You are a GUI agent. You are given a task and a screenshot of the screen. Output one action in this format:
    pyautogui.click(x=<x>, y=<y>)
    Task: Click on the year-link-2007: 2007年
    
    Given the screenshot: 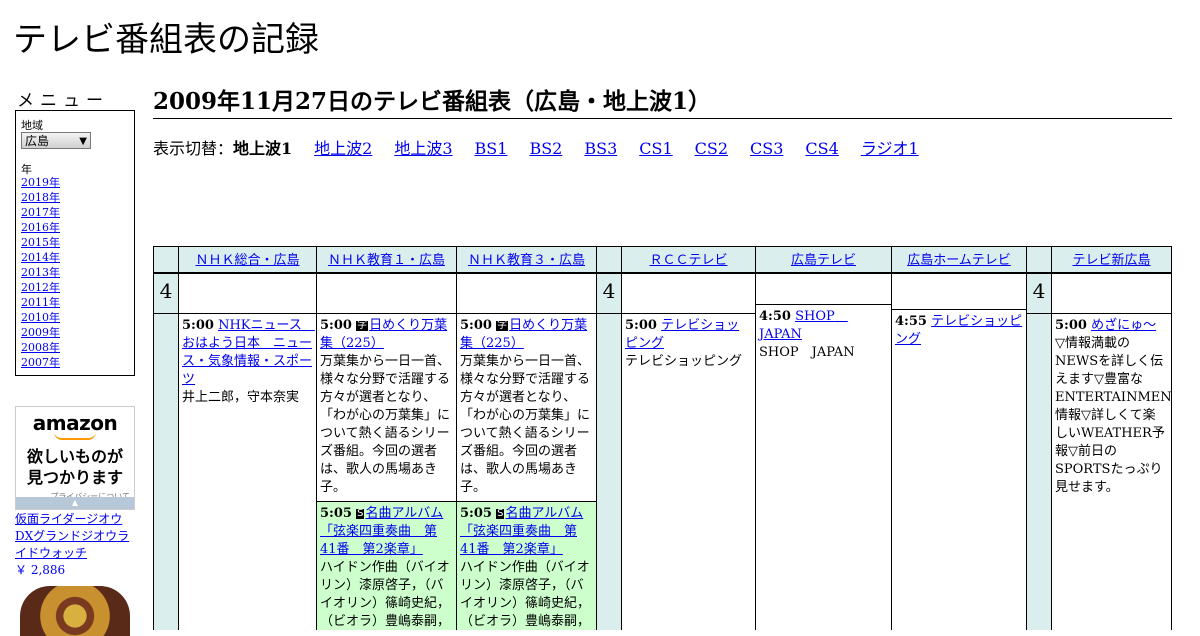 What is the action you would take?
    pyautogui.click(x=40, y=362)
    